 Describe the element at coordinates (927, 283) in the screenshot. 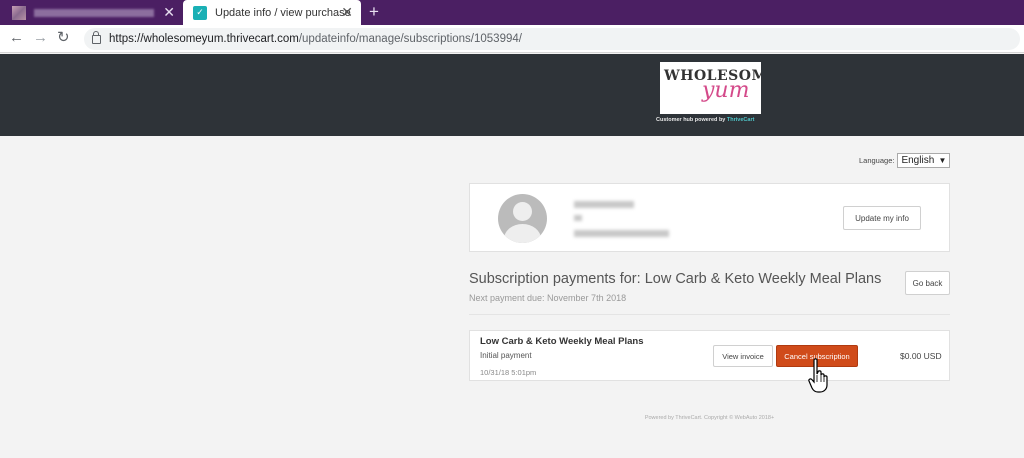

I see `go-back-button: Go back` at that location.